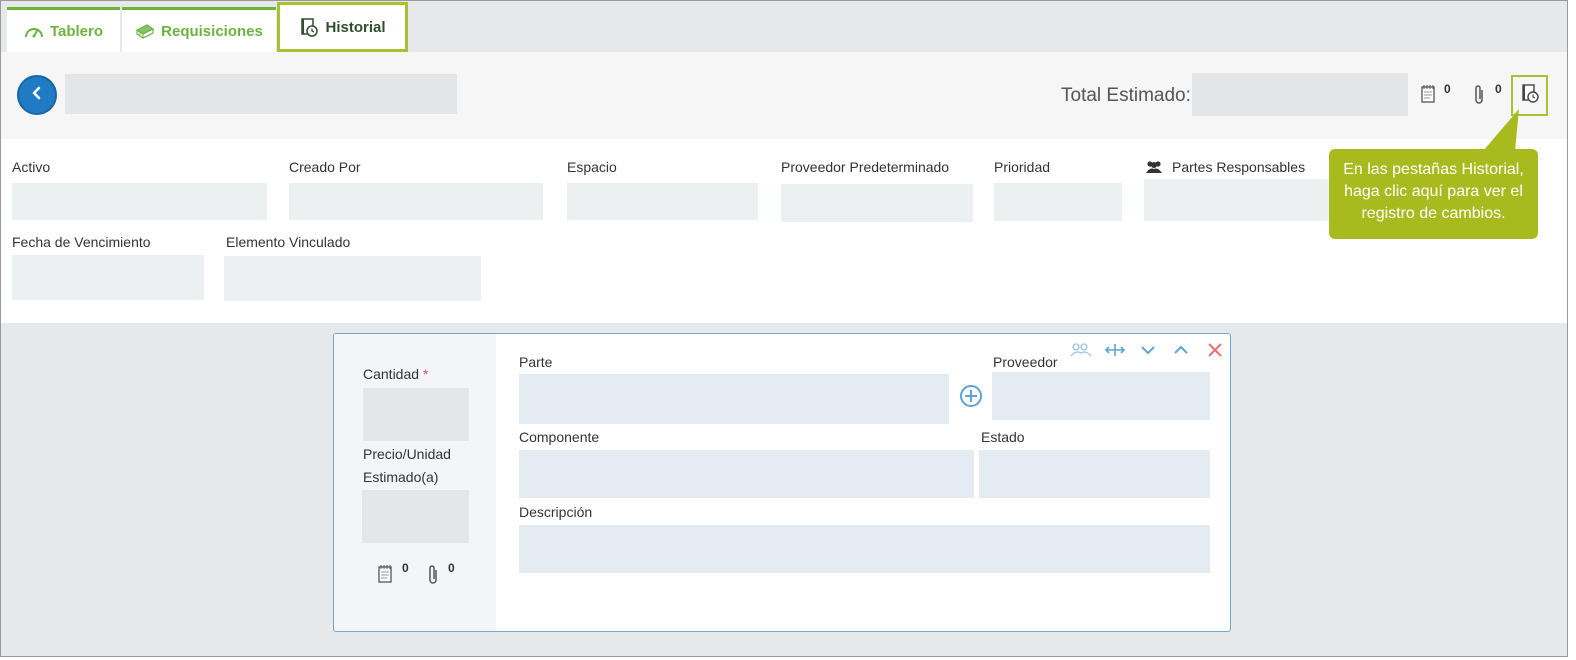 Image resolution: width=1576 pixels, height=660 pixels. Describe the element at coordinates (425, 374) in the screenshot. I see `required-mark: *` at that location.